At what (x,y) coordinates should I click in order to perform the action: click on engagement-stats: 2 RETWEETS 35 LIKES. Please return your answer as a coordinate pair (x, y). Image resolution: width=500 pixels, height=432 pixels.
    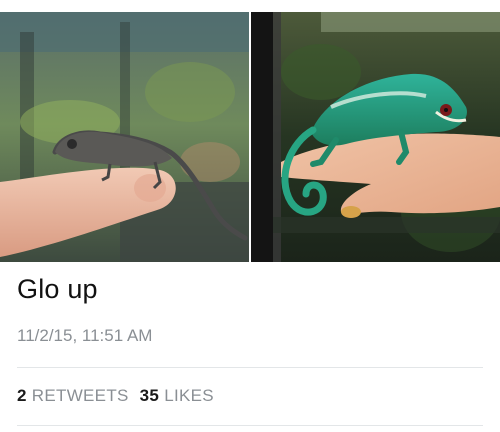
    Looking at the image, I should click on (115, 396).